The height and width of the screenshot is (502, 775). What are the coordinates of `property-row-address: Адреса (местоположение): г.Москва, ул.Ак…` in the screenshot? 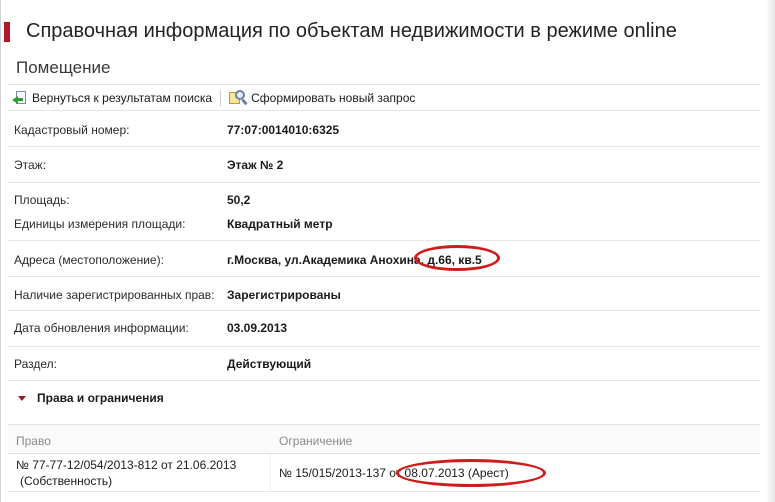 It's located at (384, 258).